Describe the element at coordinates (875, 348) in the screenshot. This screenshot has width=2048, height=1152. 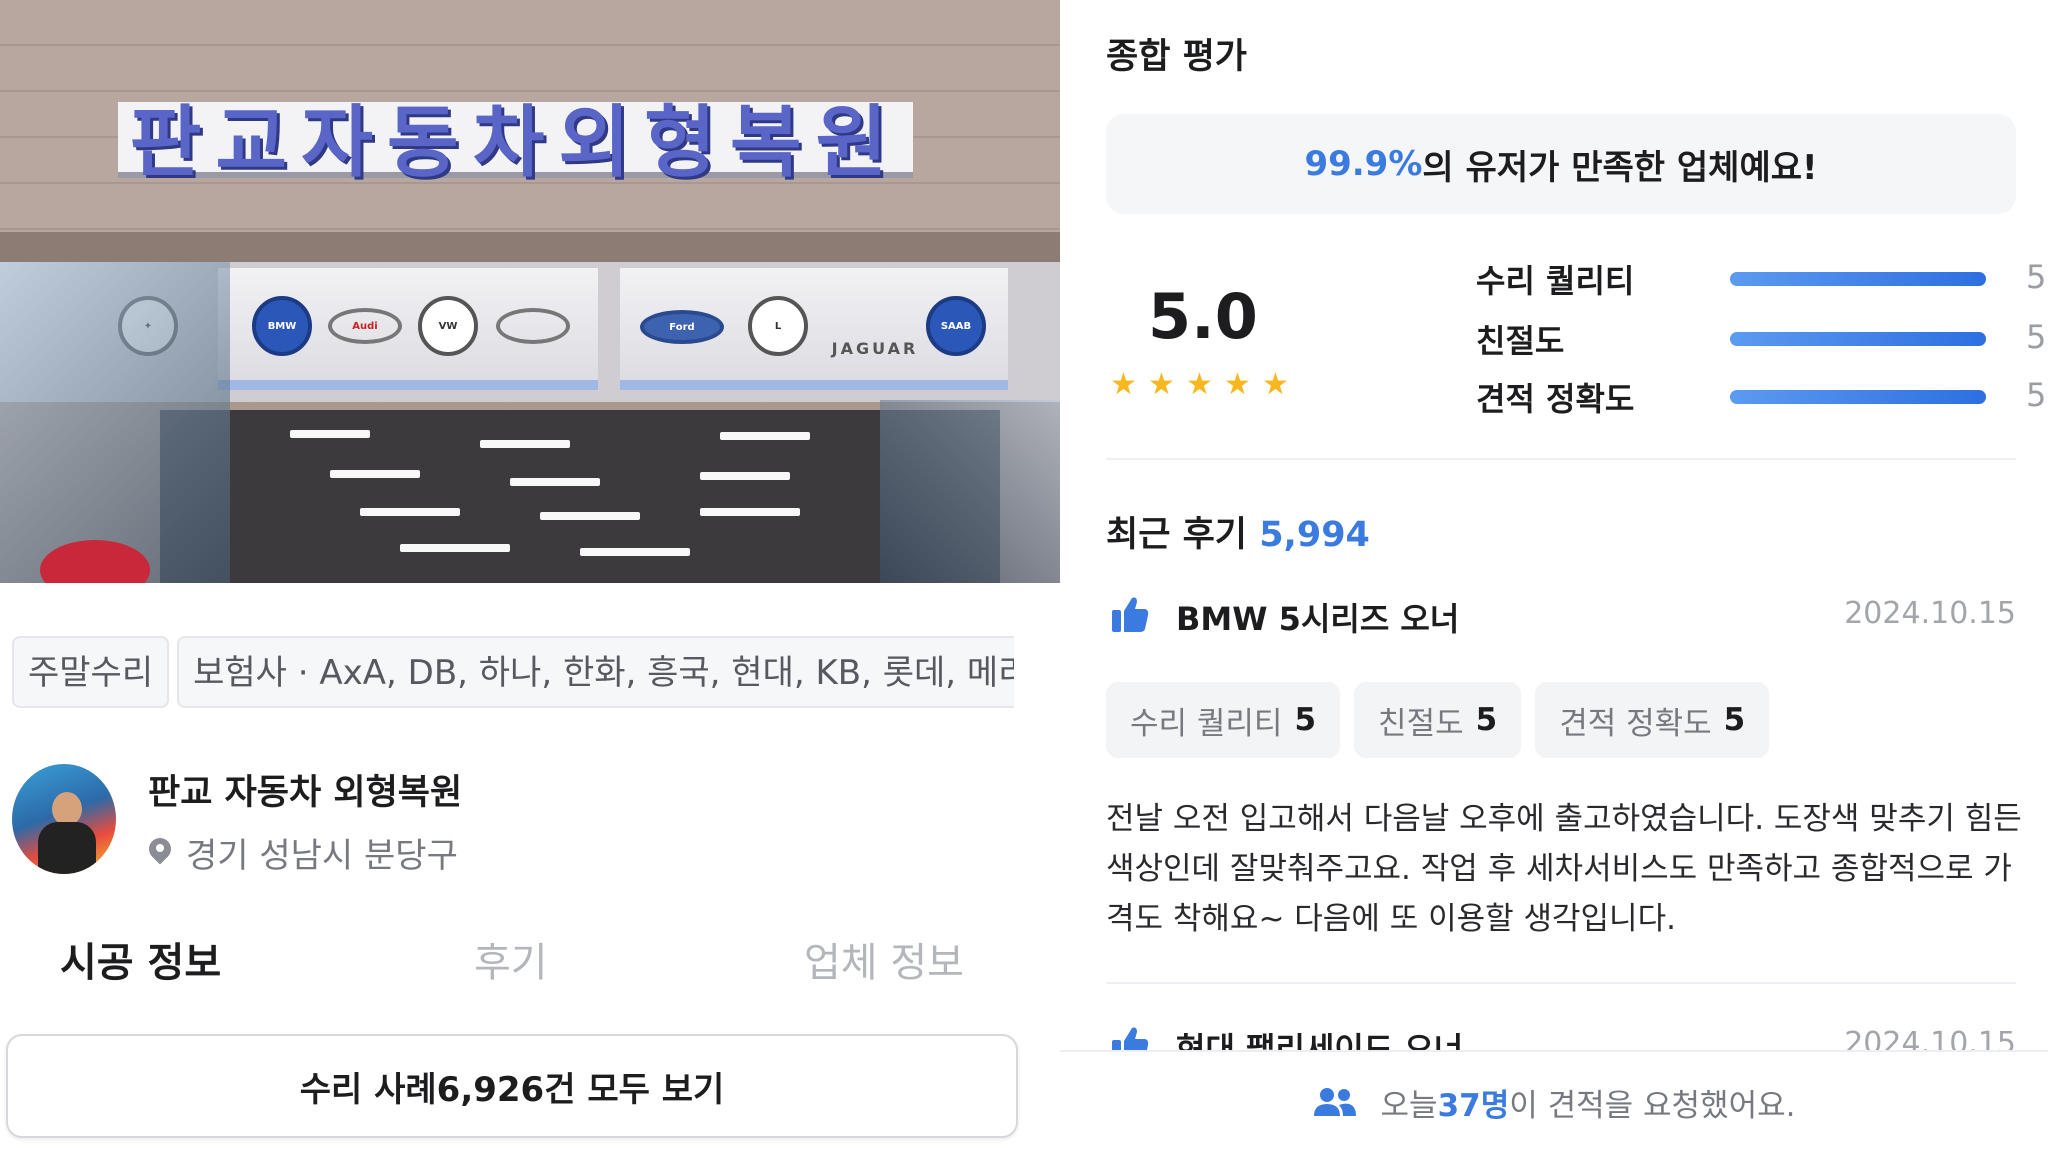
I see `jaguar-logo: JAGUAR` at that location.